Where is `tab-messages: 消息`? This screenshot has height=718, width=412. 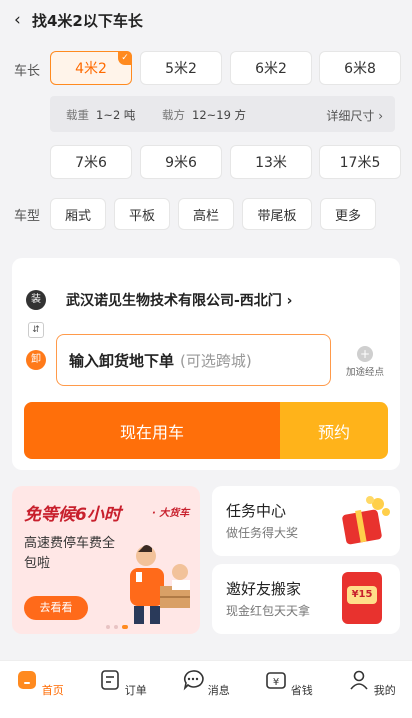
tab-messages: 消息 is located at coordinates (206, 683).